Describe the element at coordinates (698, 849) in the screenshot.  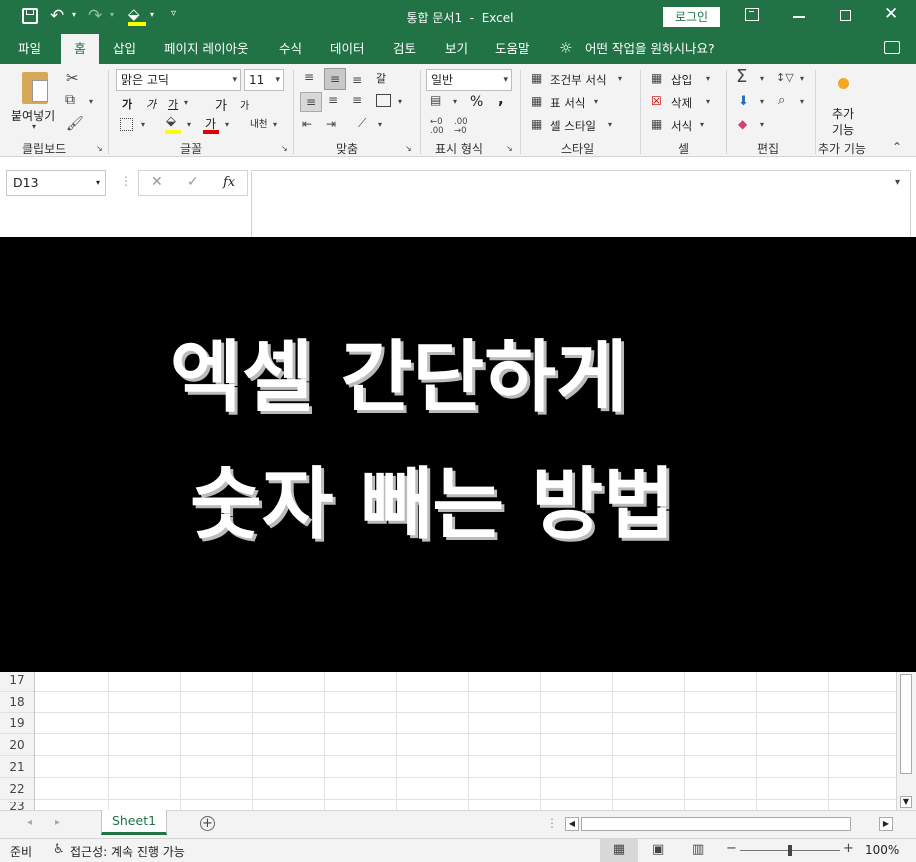
I see `page-break-view-icon: ▥` at that location.